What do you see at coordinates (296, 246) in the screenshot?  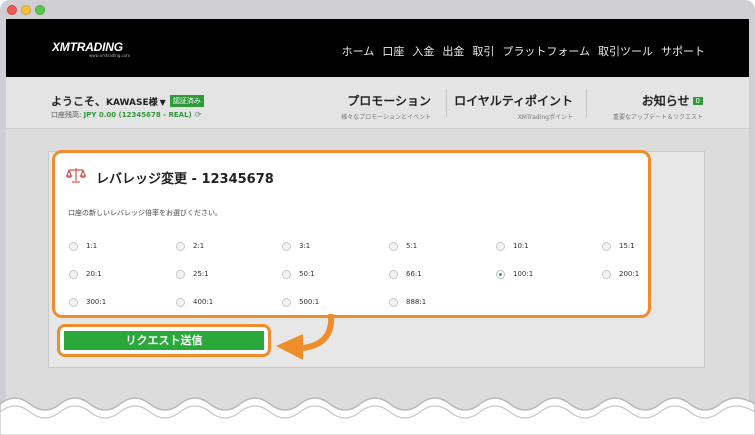 I see `leverage-option-3-1: 3:1` at bounding box center [296, 246].